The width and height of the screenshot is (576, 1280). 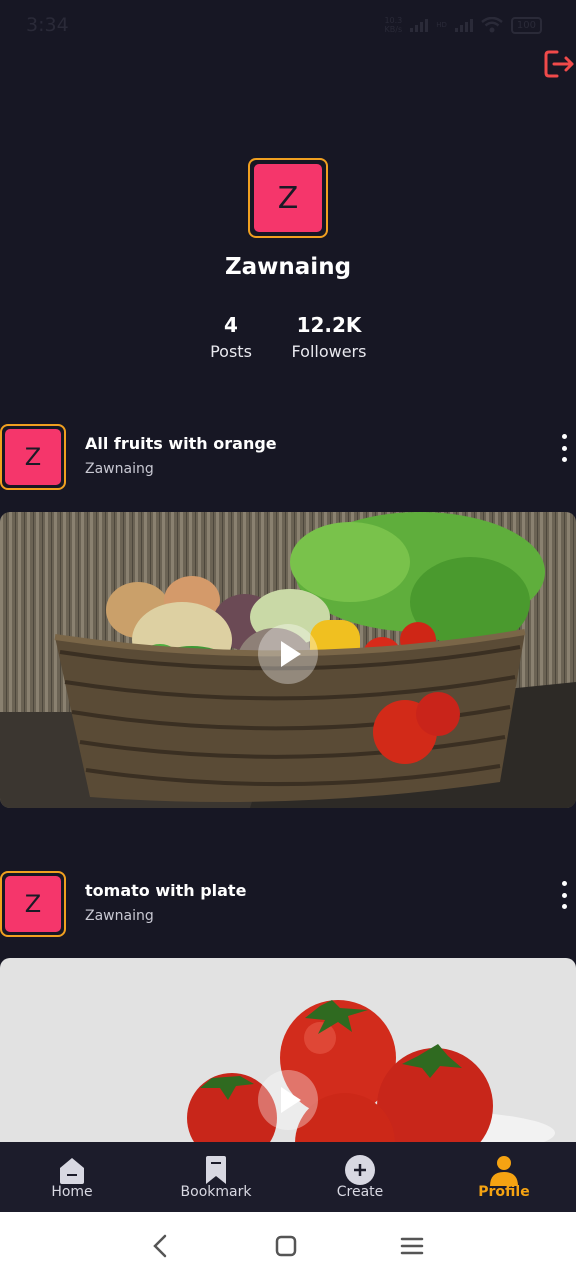 What do you see at coordinates (492, 25) in the screenshot?
I see `wifi-icon` at bounding box center [492, 25].